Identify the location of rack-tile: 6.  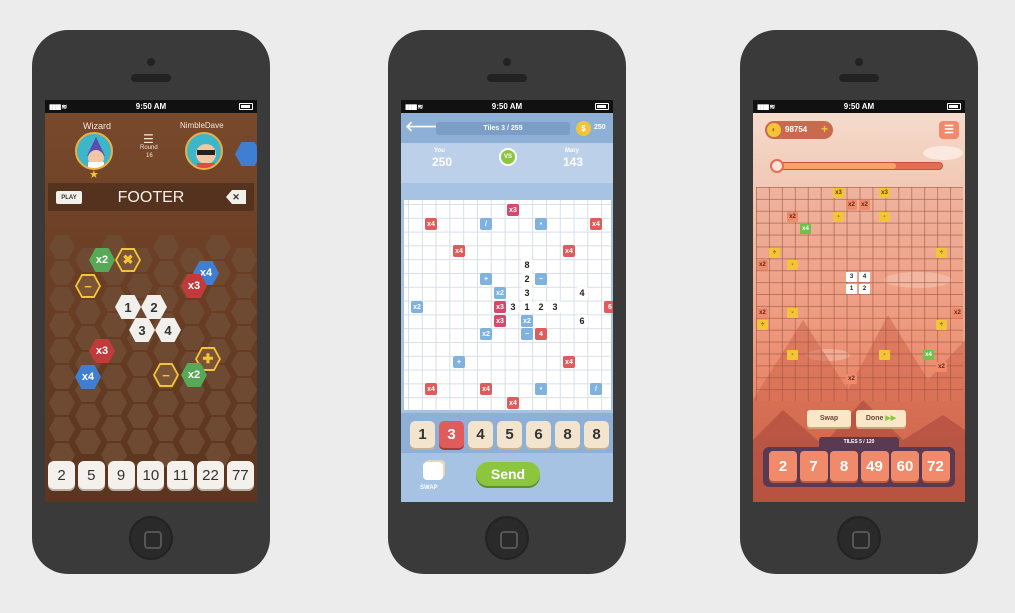
(538, 434).